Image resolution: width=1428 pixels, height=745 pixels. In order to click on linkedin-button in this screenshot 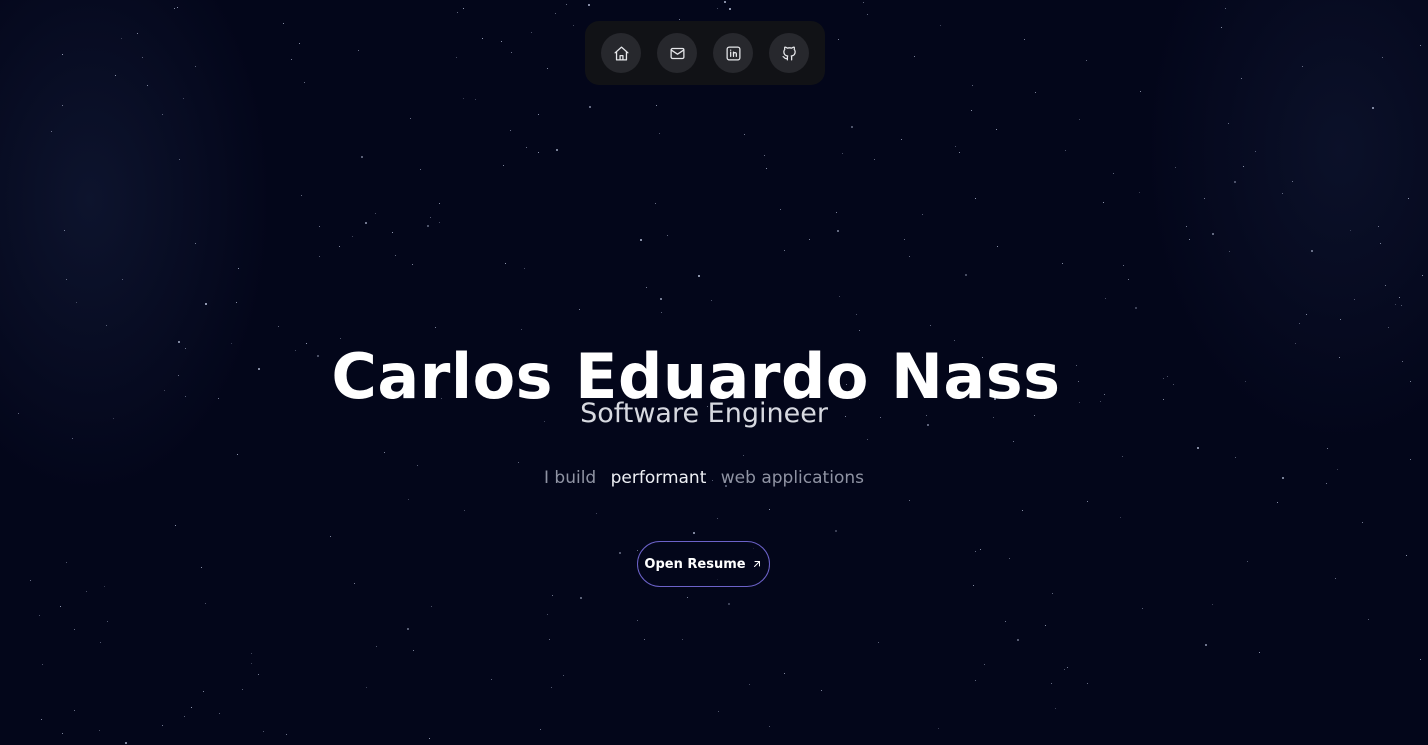, I will do `click(733, 53)`.